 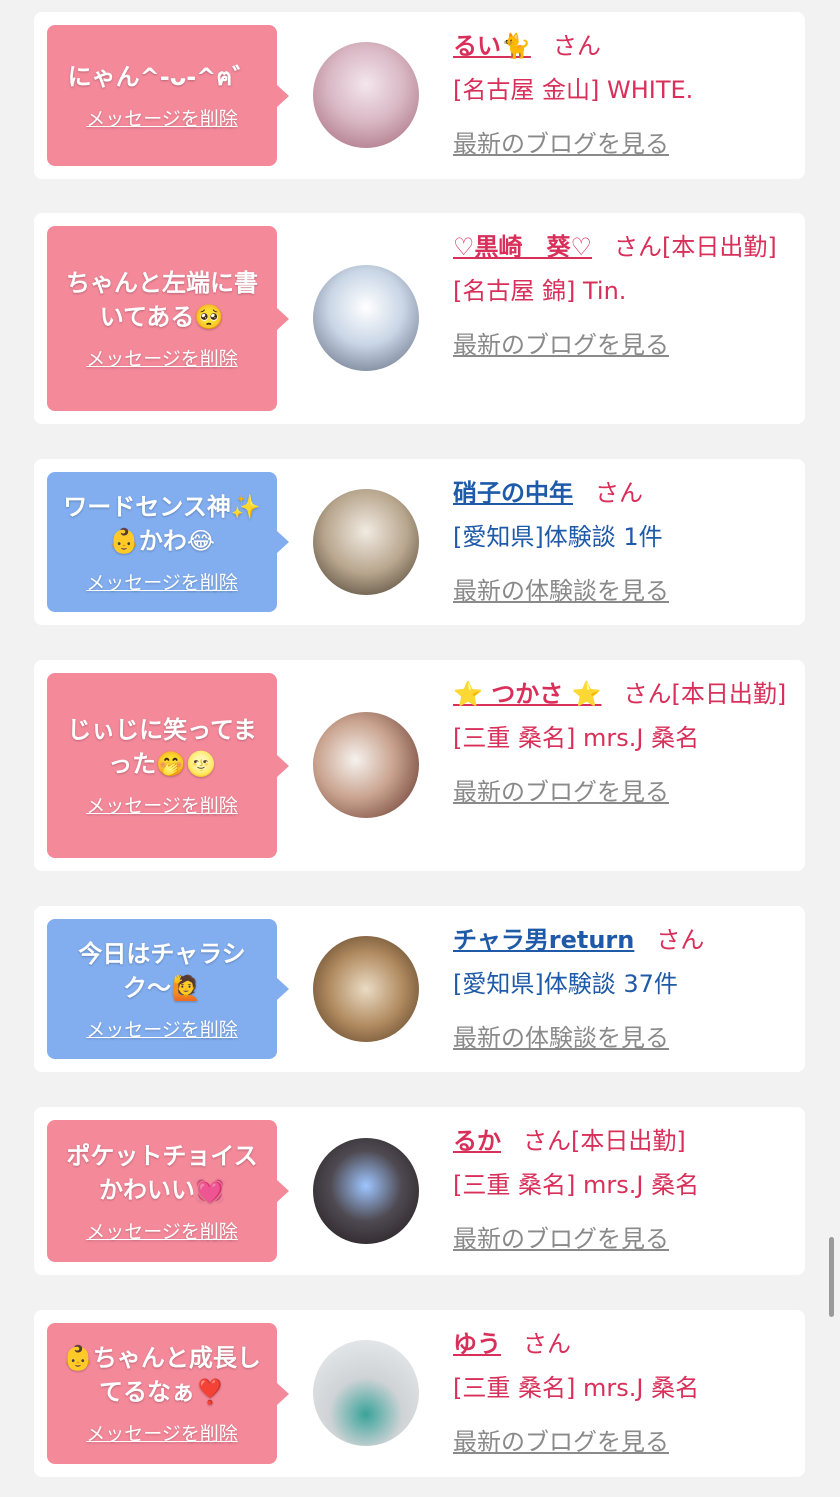 I want to click on user-info: ♡黒崎 葵♡ さん[本日出勤] [名古屋 錦] Tin. 最新のブログを見る, so click(x=625, y=296).